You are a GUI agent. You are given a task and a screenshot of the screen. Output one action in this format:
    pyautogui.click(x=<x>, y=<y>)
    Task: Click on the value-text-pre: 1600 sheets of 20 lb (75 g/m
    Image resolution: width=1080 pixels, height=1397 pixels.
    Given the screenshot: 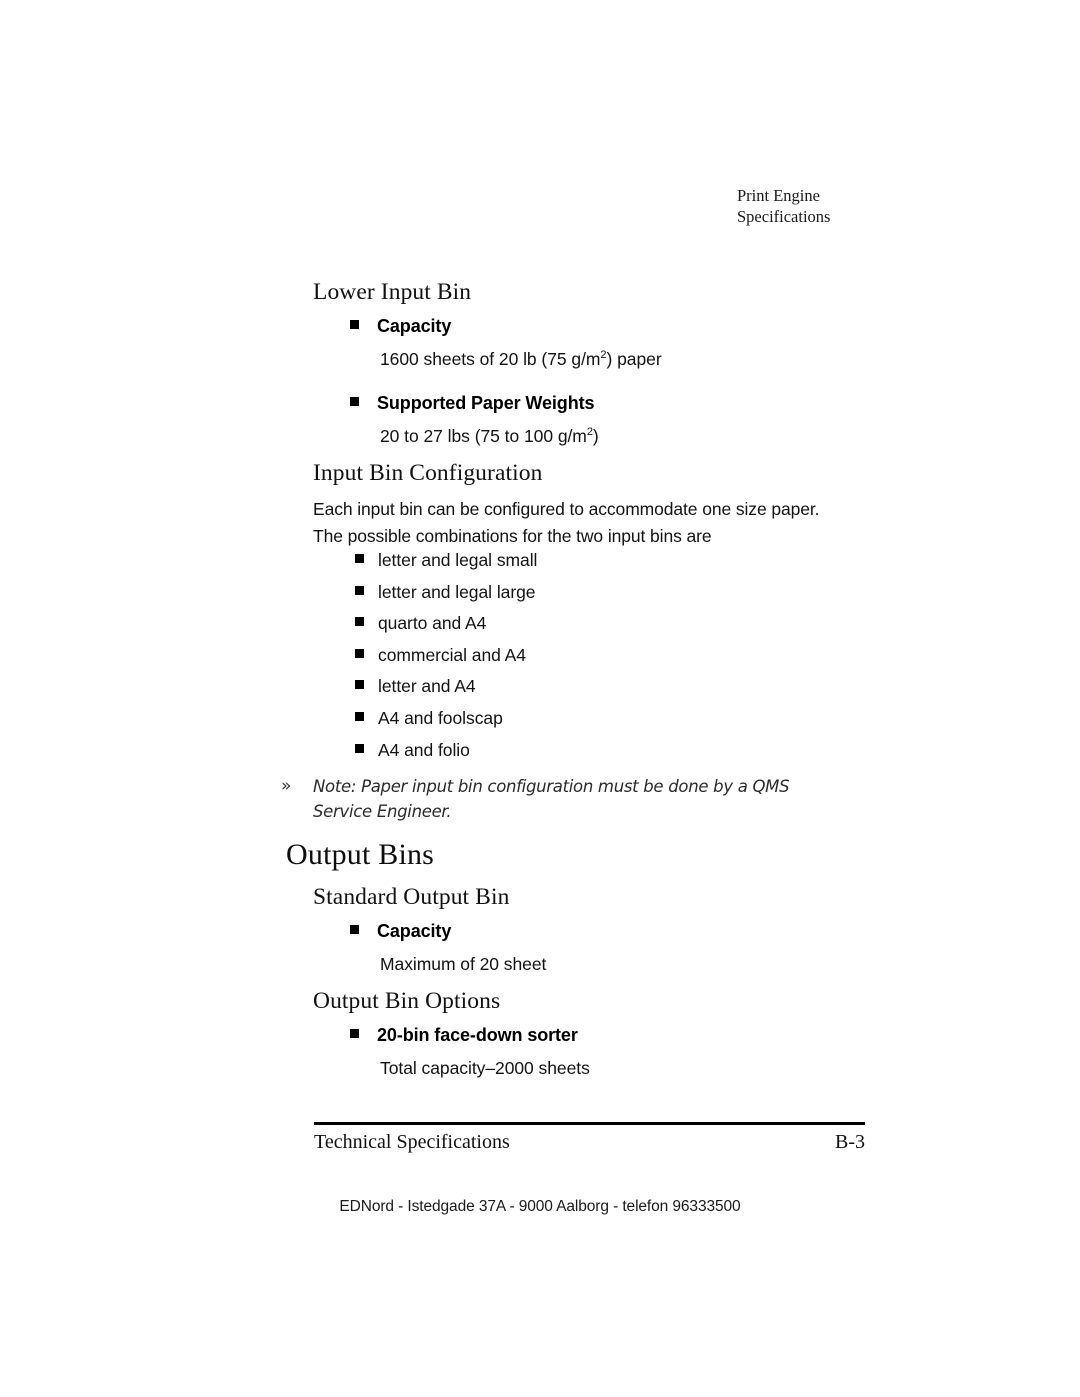 What is the action you would take?
    pyautogui.click(x=490, y=359)
    